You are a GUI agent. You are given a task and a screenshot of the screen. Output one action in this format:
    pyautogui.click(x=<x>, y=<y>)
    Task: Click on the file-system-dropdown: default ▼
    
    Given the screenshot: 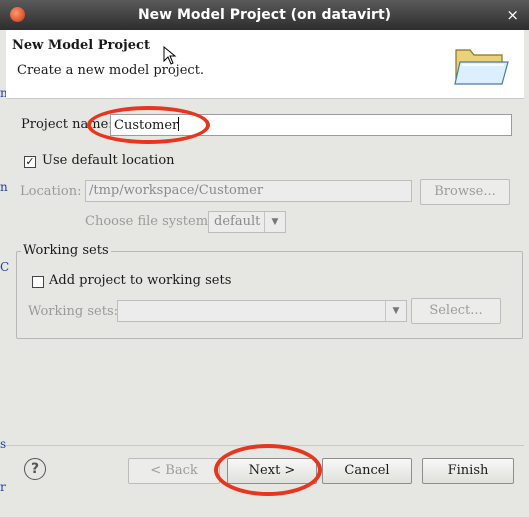 What is the action you would take?
    pyautogui.click(x=247, y=222)
    